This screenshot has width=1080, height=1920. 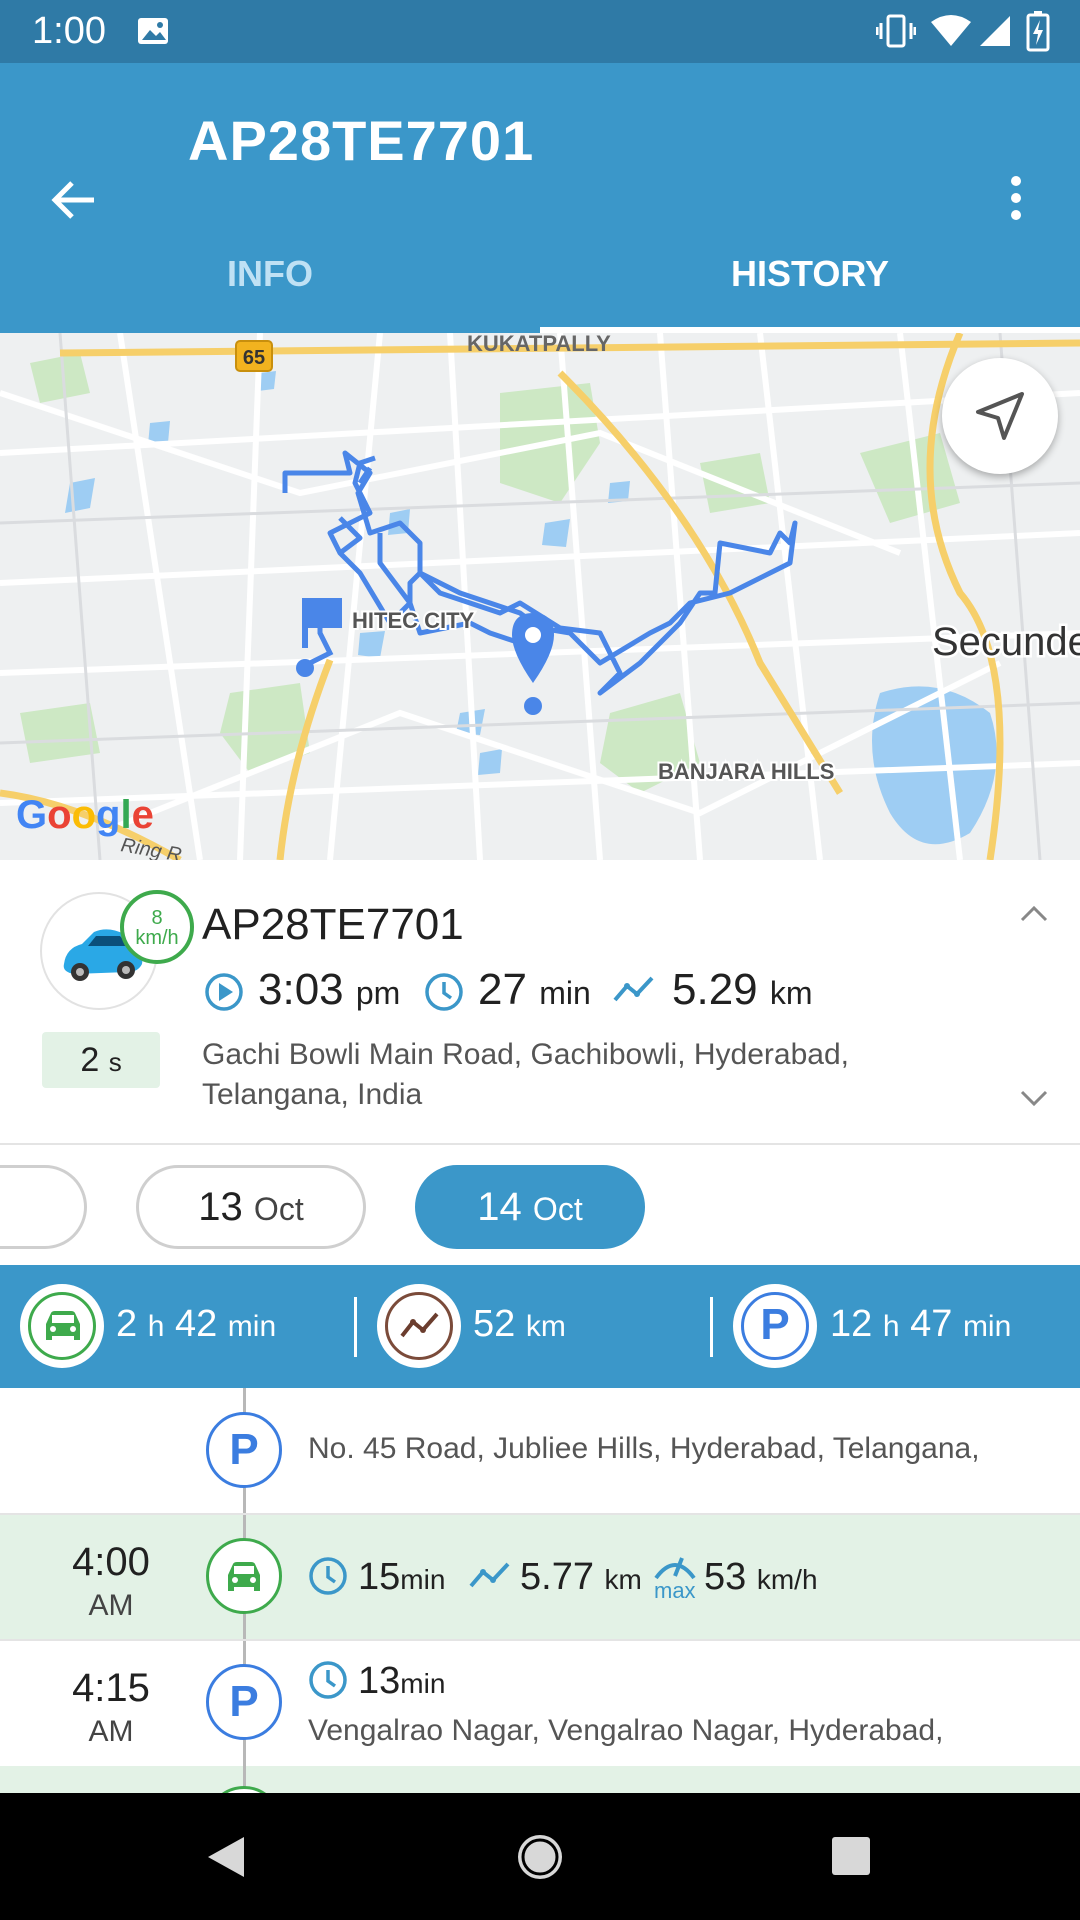 I want to click on vibrate-icon, so click(x=896, y=31).